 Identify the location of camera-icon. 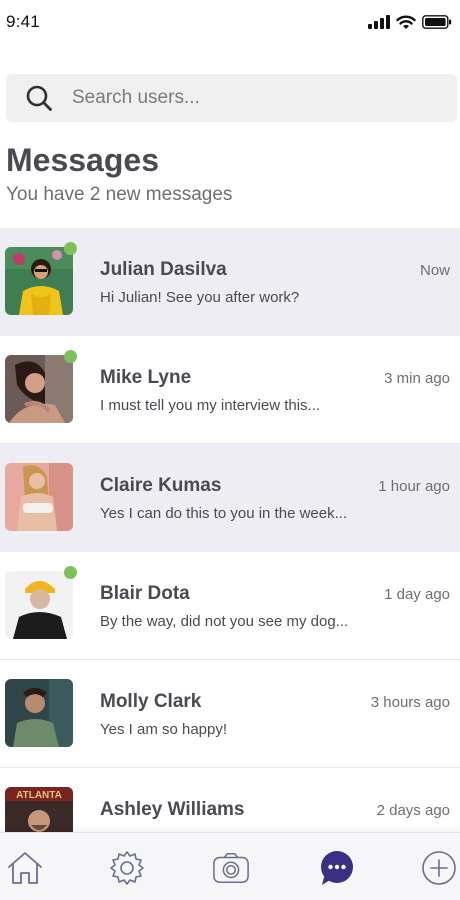
(231, 868).